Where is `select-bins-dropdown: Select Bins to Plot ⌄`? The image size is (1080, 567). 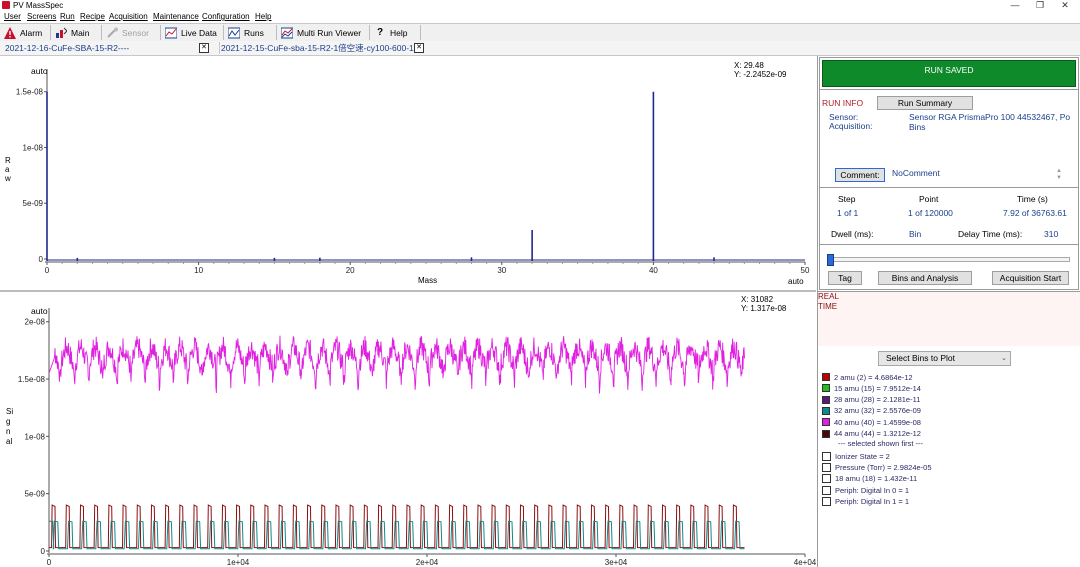
select-bins-dropdown: Select Bins to Plot ⌄ is located at coordinates (944, 358).